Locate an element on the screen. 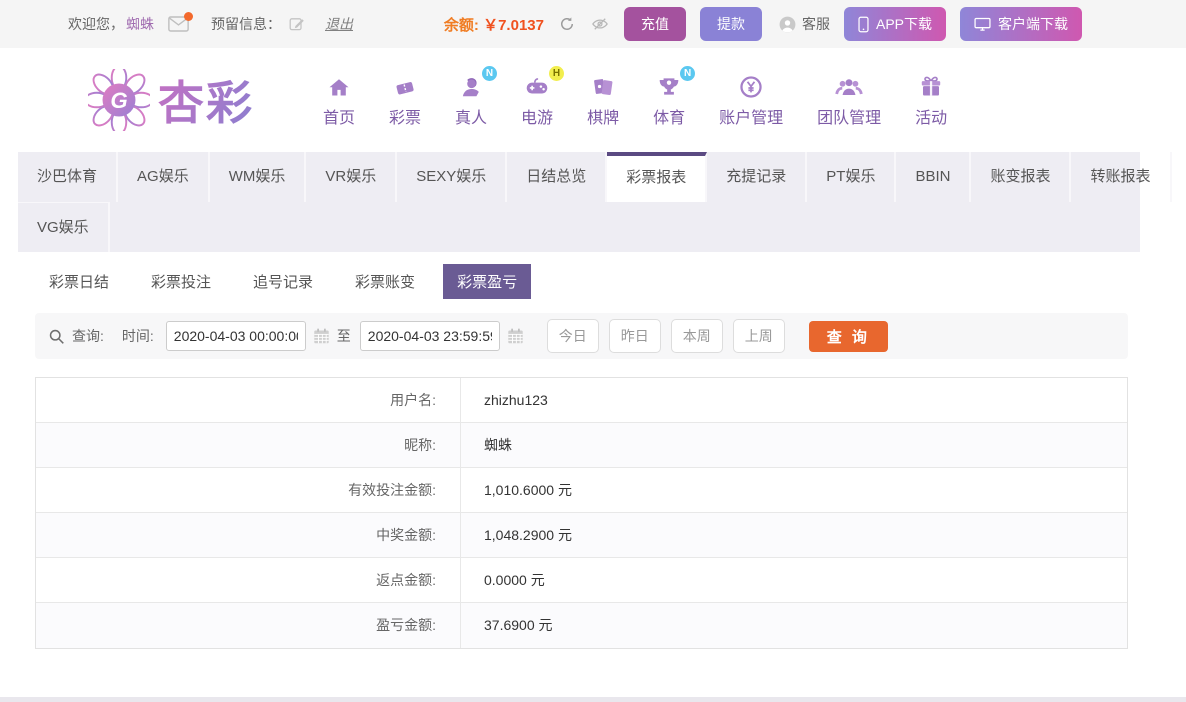  monitor-icon is located at coordinates (982, 24).